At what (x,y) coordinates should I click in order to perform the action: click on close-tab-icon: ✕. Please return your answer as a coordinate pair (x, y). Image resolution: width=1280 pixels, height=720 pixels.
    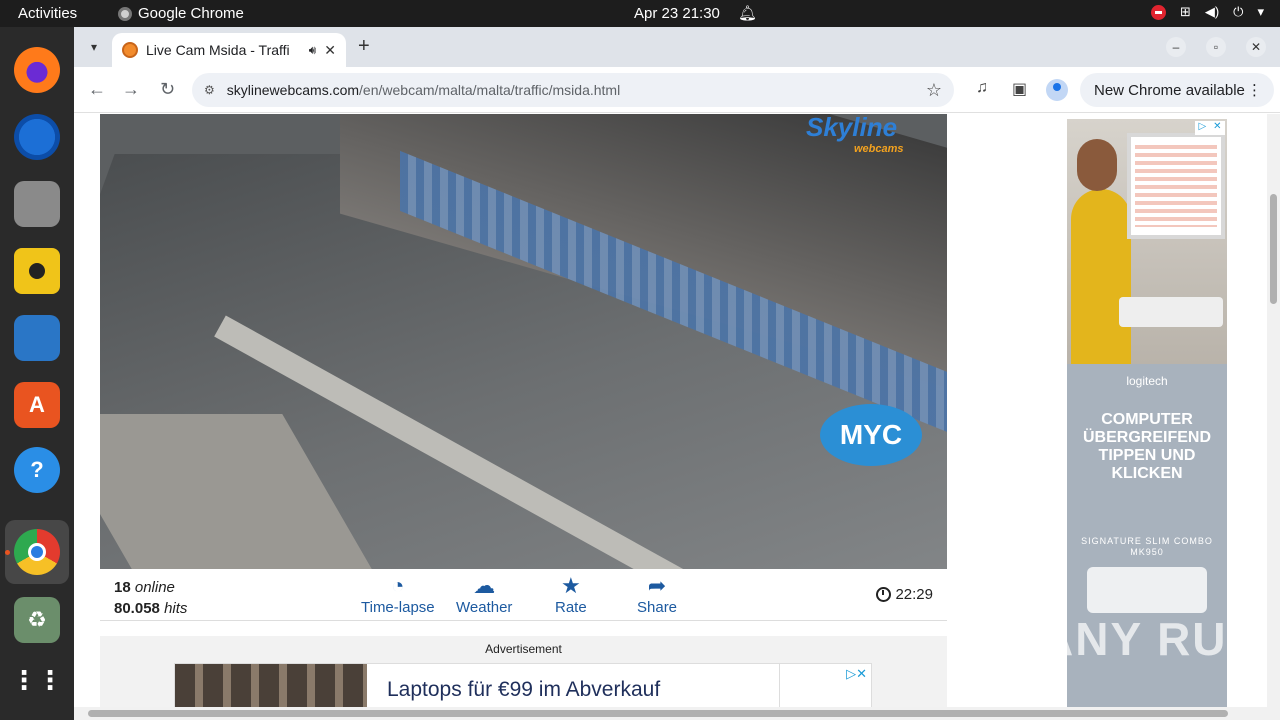
    Looking at the image, I should click on (330, 50).